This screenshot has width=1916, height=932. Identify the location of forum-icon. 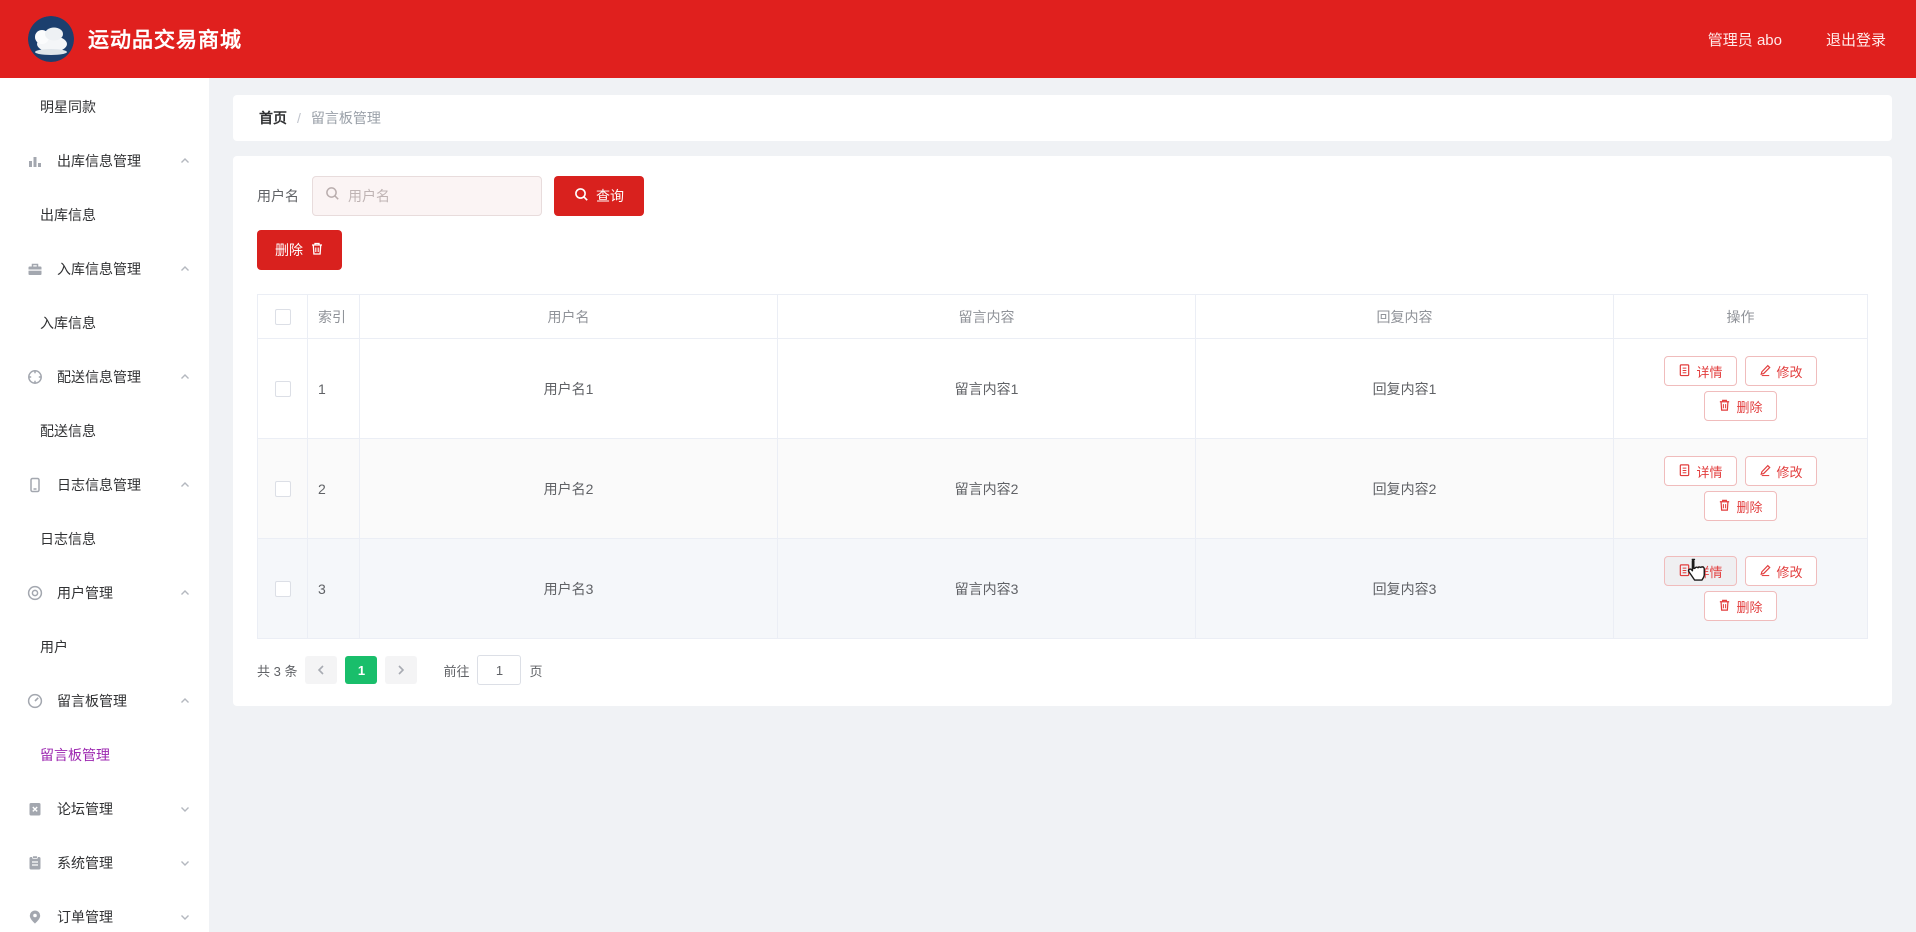
(35, 809).